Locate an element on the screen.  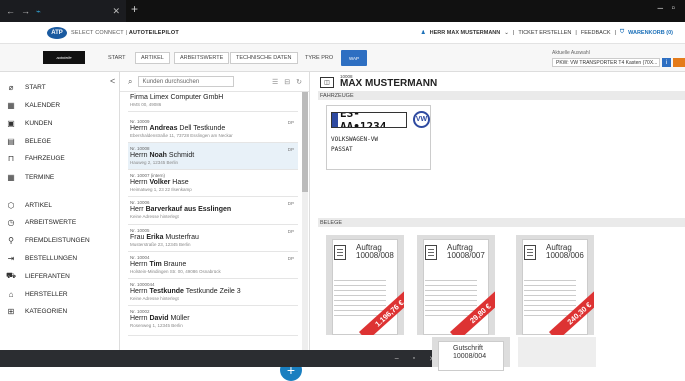
sidebar-item-lieferanten: ⛟ LIEFERANTEN is located at coordinates (60, 276).